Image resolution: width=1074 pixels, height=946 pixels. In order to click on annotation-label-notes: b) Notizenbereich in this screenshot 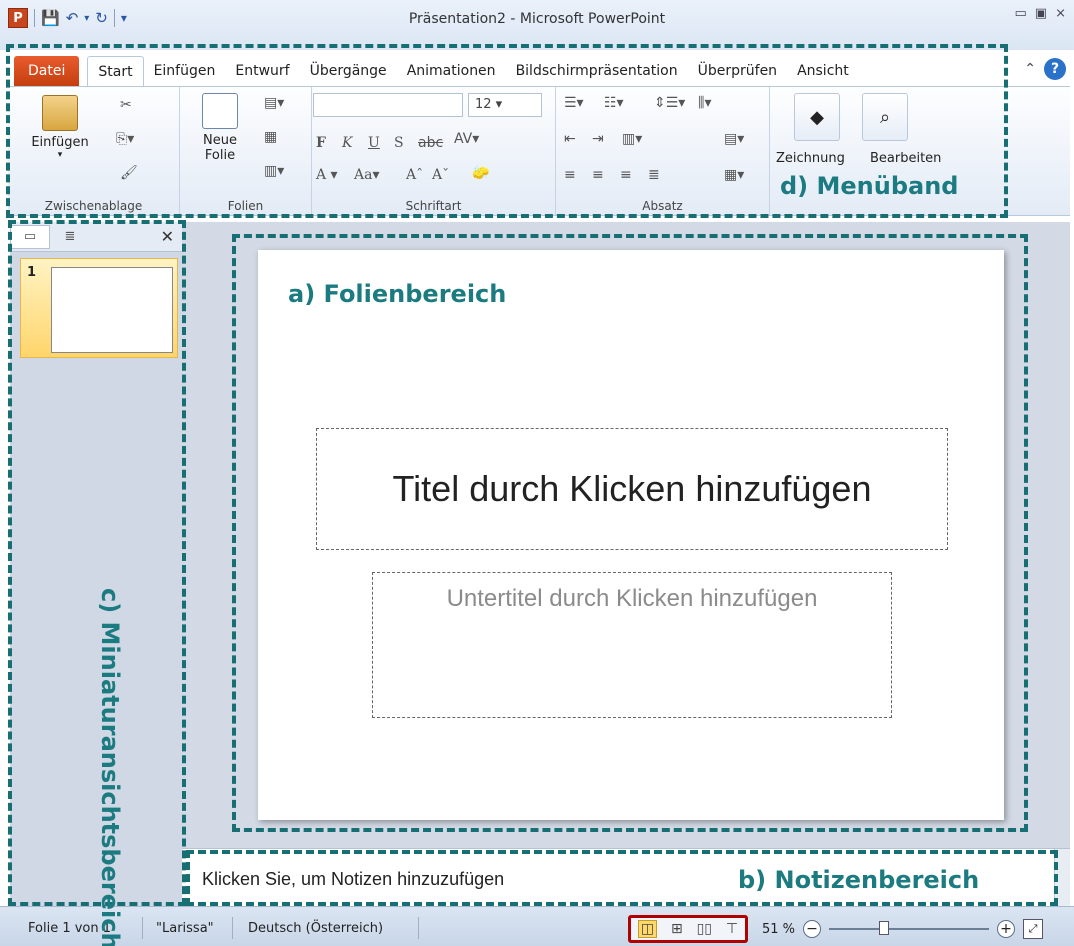, I will do `click(859, 880)`.